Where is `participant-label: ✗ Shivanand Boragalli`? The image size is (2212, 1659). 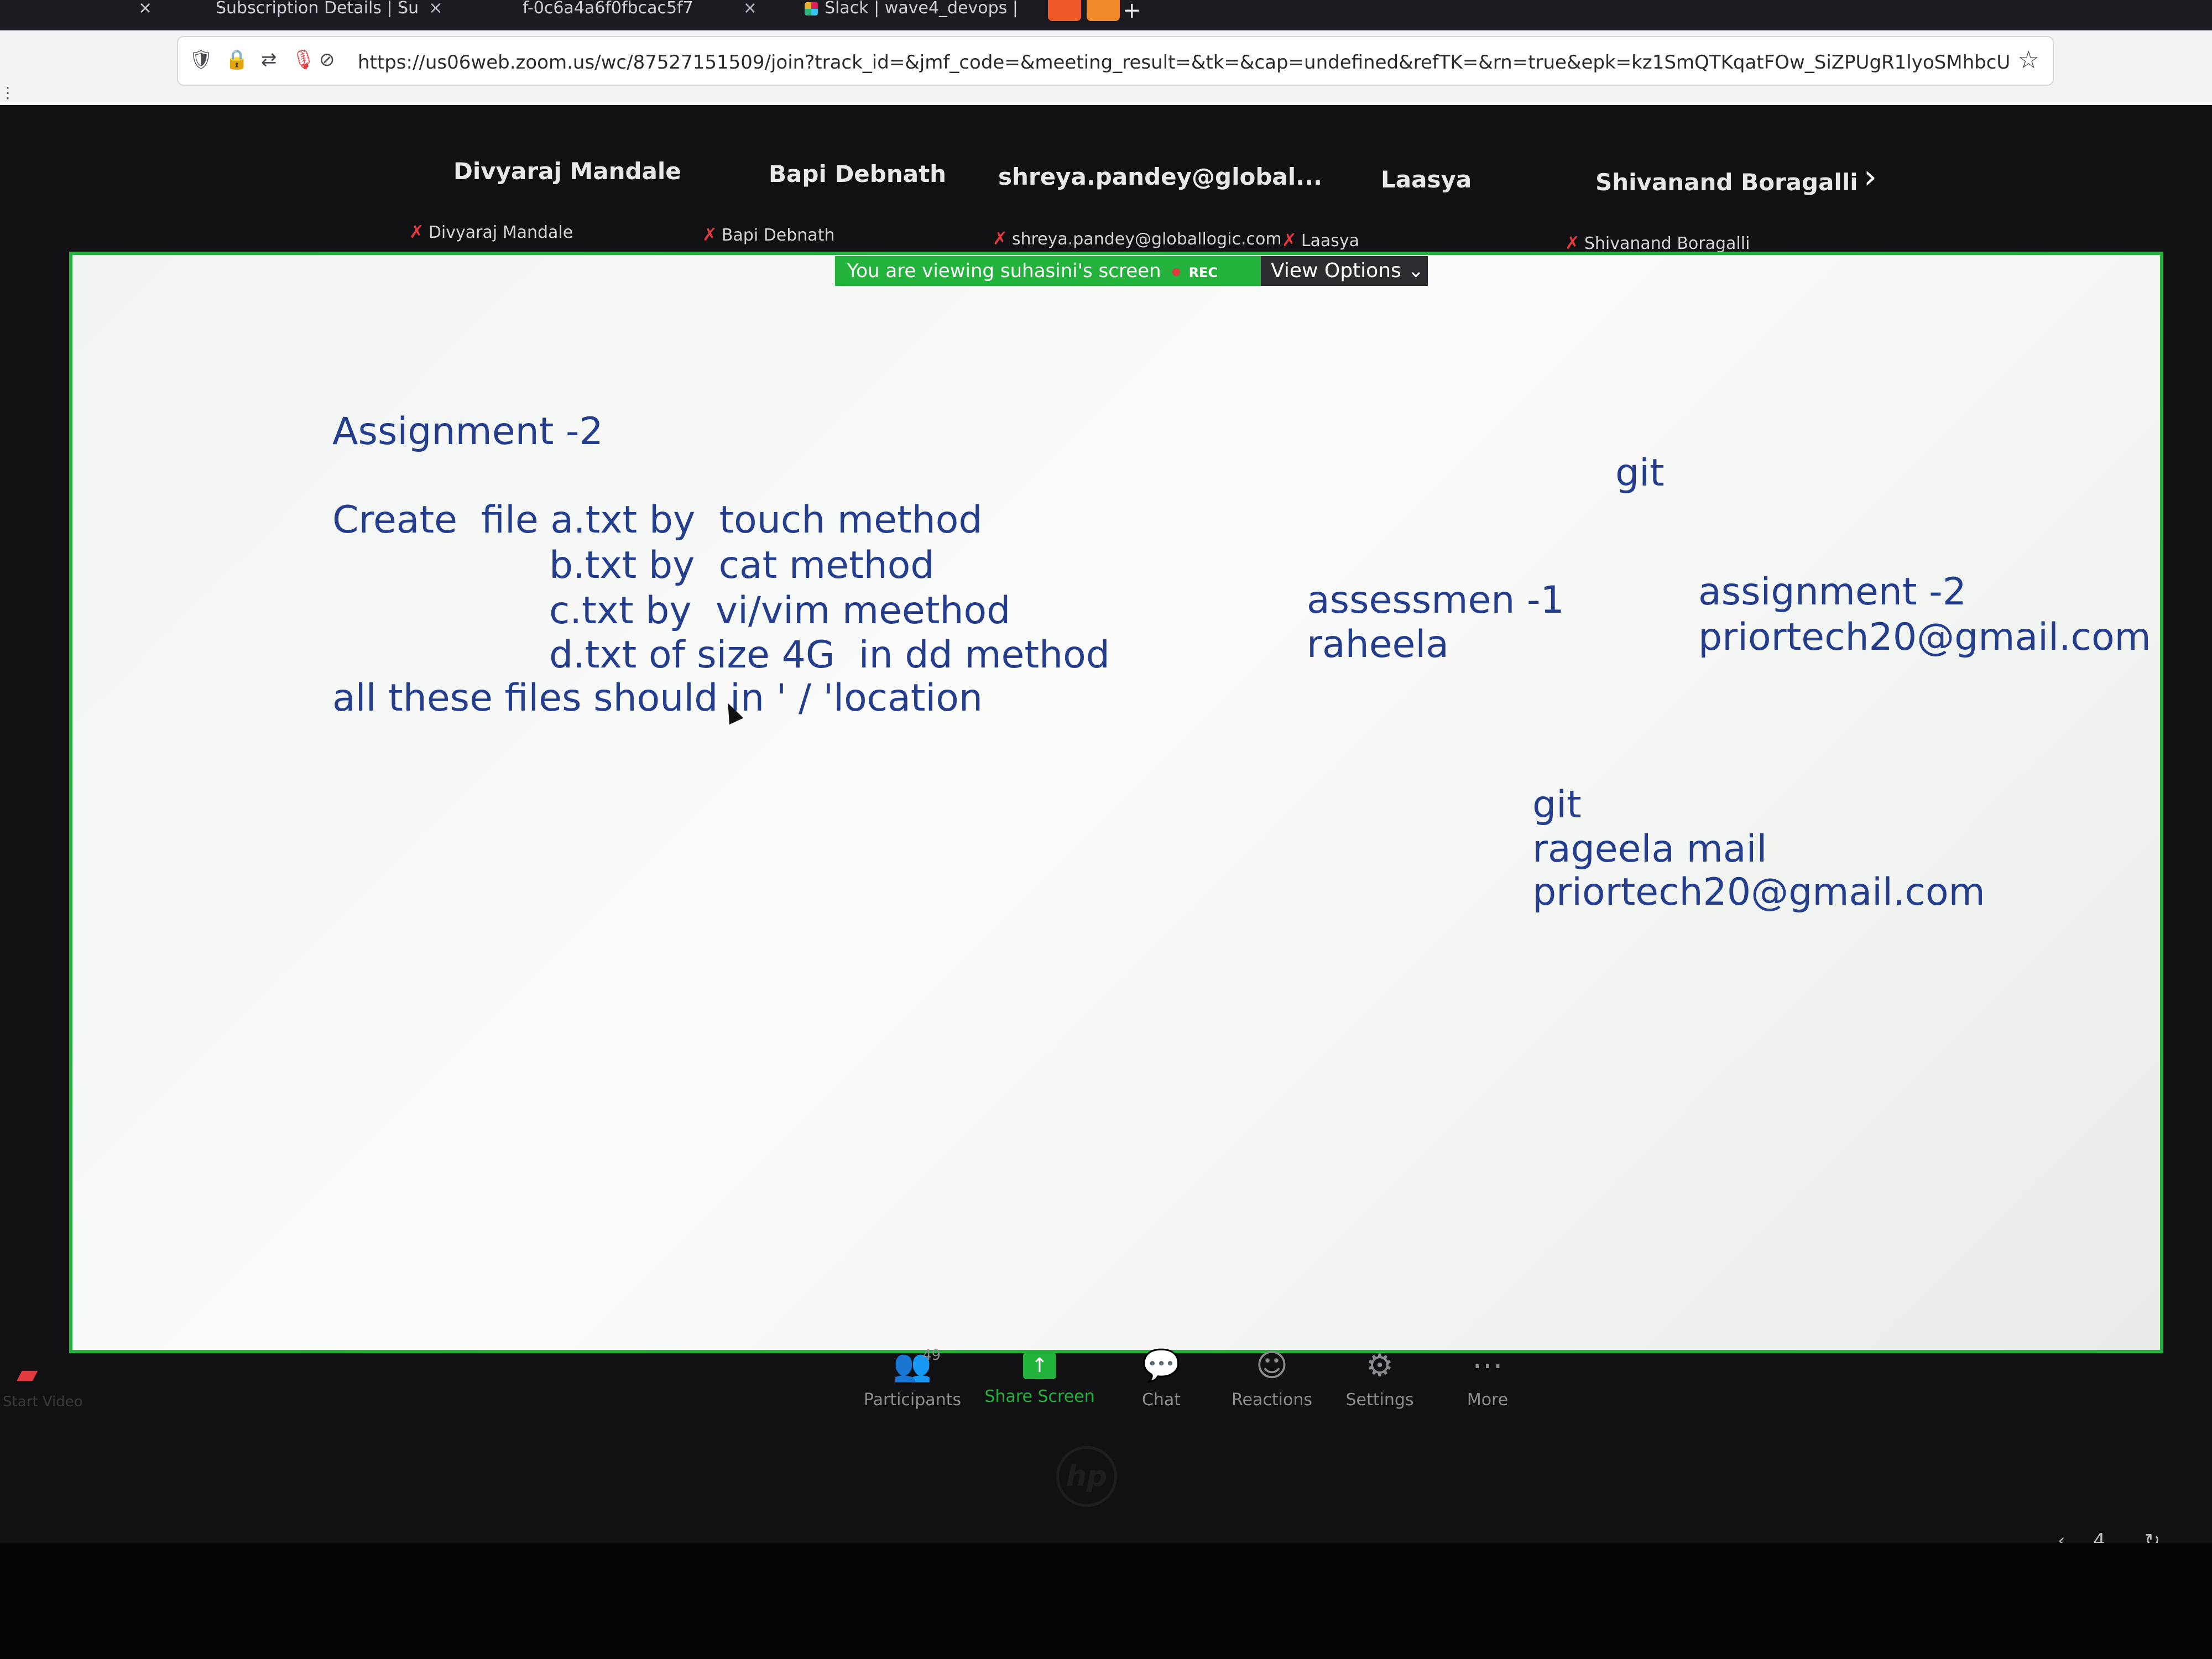
participant-label: ✗ Shivanand Boragalli is located at coordinates (1657, 243).